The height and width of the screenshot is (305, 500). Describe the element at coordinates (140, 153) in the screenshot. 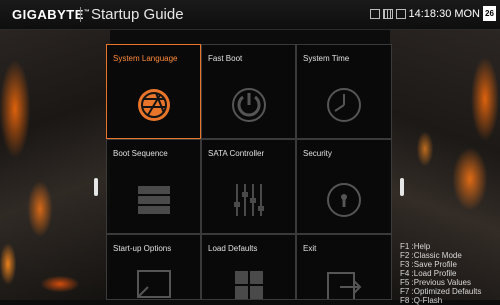

I see `tile-label: Boot Sequence` at that location.